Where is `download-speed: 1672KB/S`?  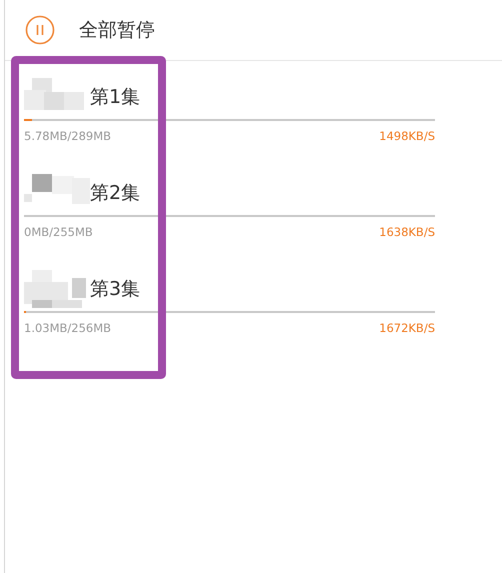 download-speed: 1672KB/S is located at coordinates (407, 328).